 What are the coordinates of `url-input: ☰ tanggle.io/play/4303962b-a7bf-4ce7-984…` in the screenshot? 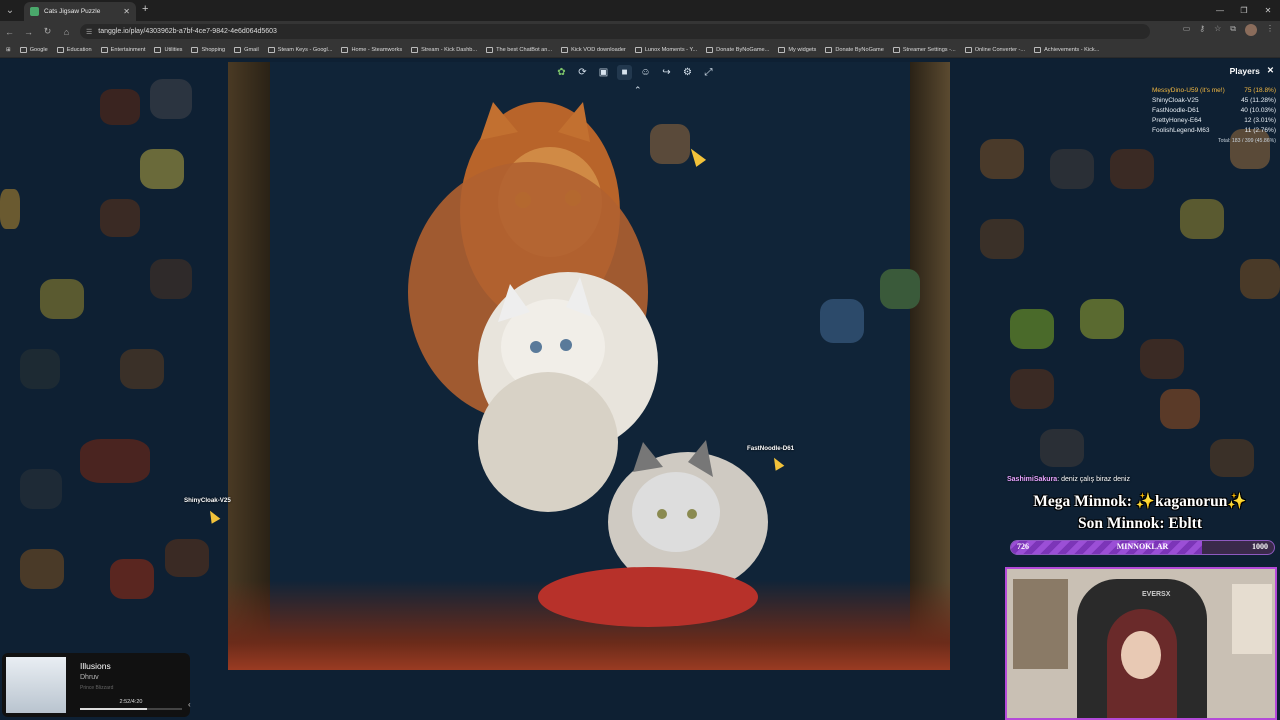 It's located at (615, 31).